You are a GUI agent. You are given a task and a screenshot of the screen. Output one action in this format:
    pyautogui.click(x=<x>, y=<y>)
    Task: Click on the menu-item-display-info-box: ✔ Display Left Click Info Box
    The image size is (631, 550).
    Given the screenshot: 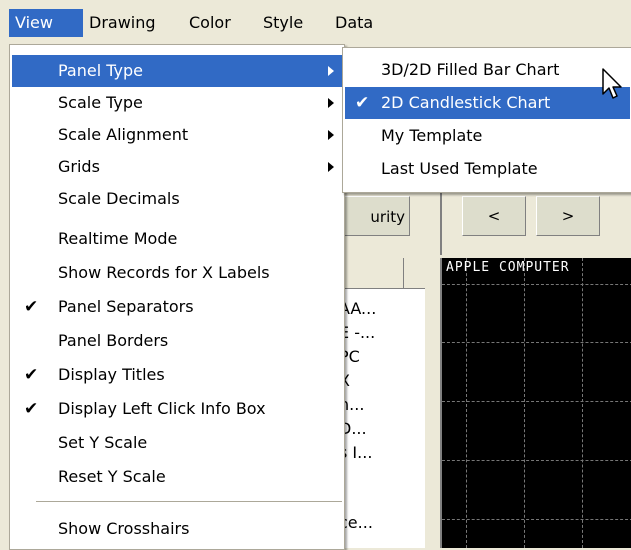 What is the action you would take?
    pyautogui.click(x=177, y=409)
    